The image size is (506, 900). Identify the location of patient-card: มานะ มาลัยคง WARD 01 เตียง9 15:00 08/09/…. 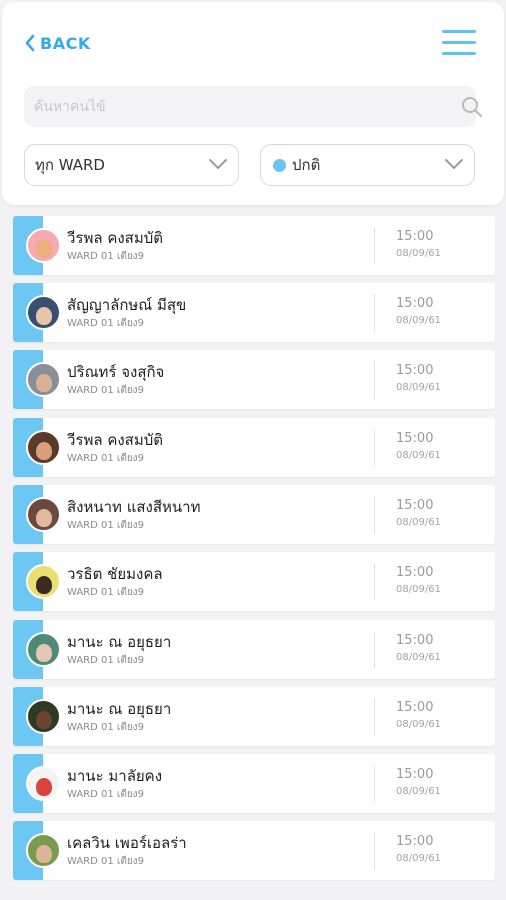
(254, 783).